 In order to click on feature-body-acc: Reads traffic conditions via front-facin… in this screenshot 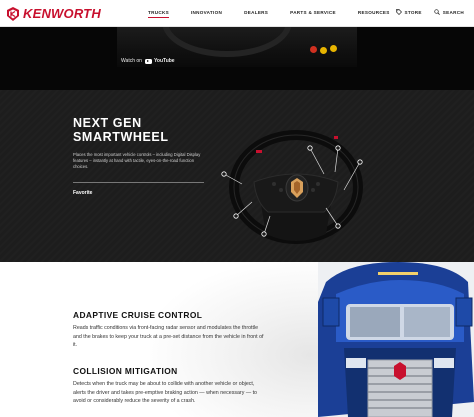, I will do `click(168, 337)`.